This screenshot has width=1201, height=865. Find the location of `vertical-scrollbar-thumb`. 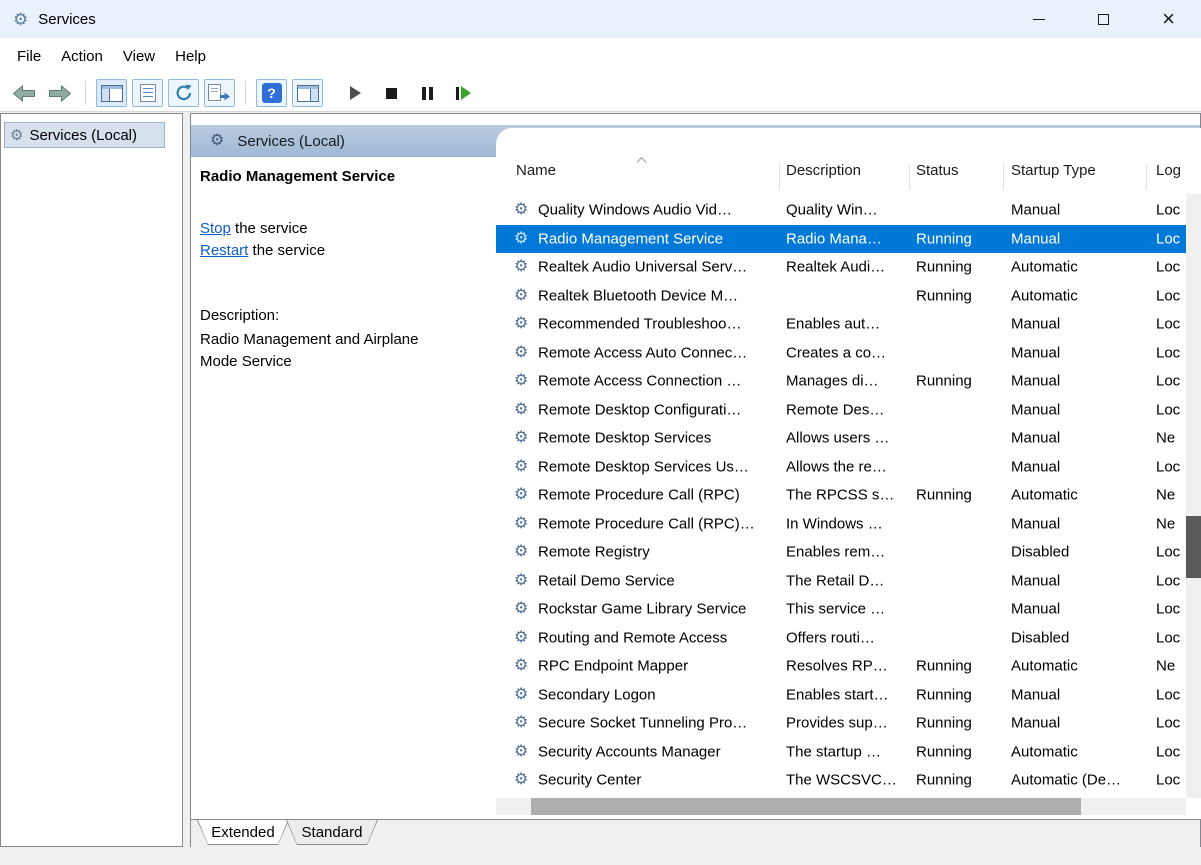

vertical-scrollbar-thumb is located at coordinates (1193, 547).